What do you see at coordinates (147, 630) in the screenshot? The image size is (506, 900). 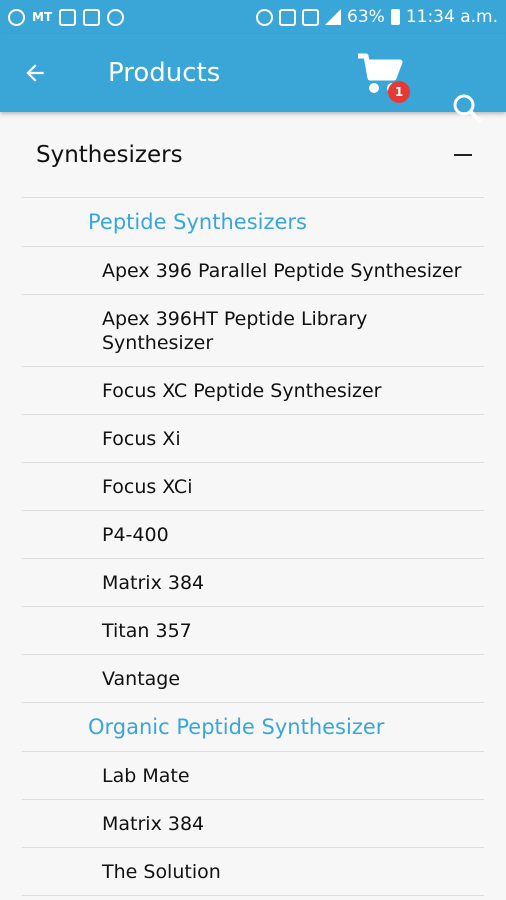 I see `list-item-label: Titan 357` at bounding box center [147, 630].